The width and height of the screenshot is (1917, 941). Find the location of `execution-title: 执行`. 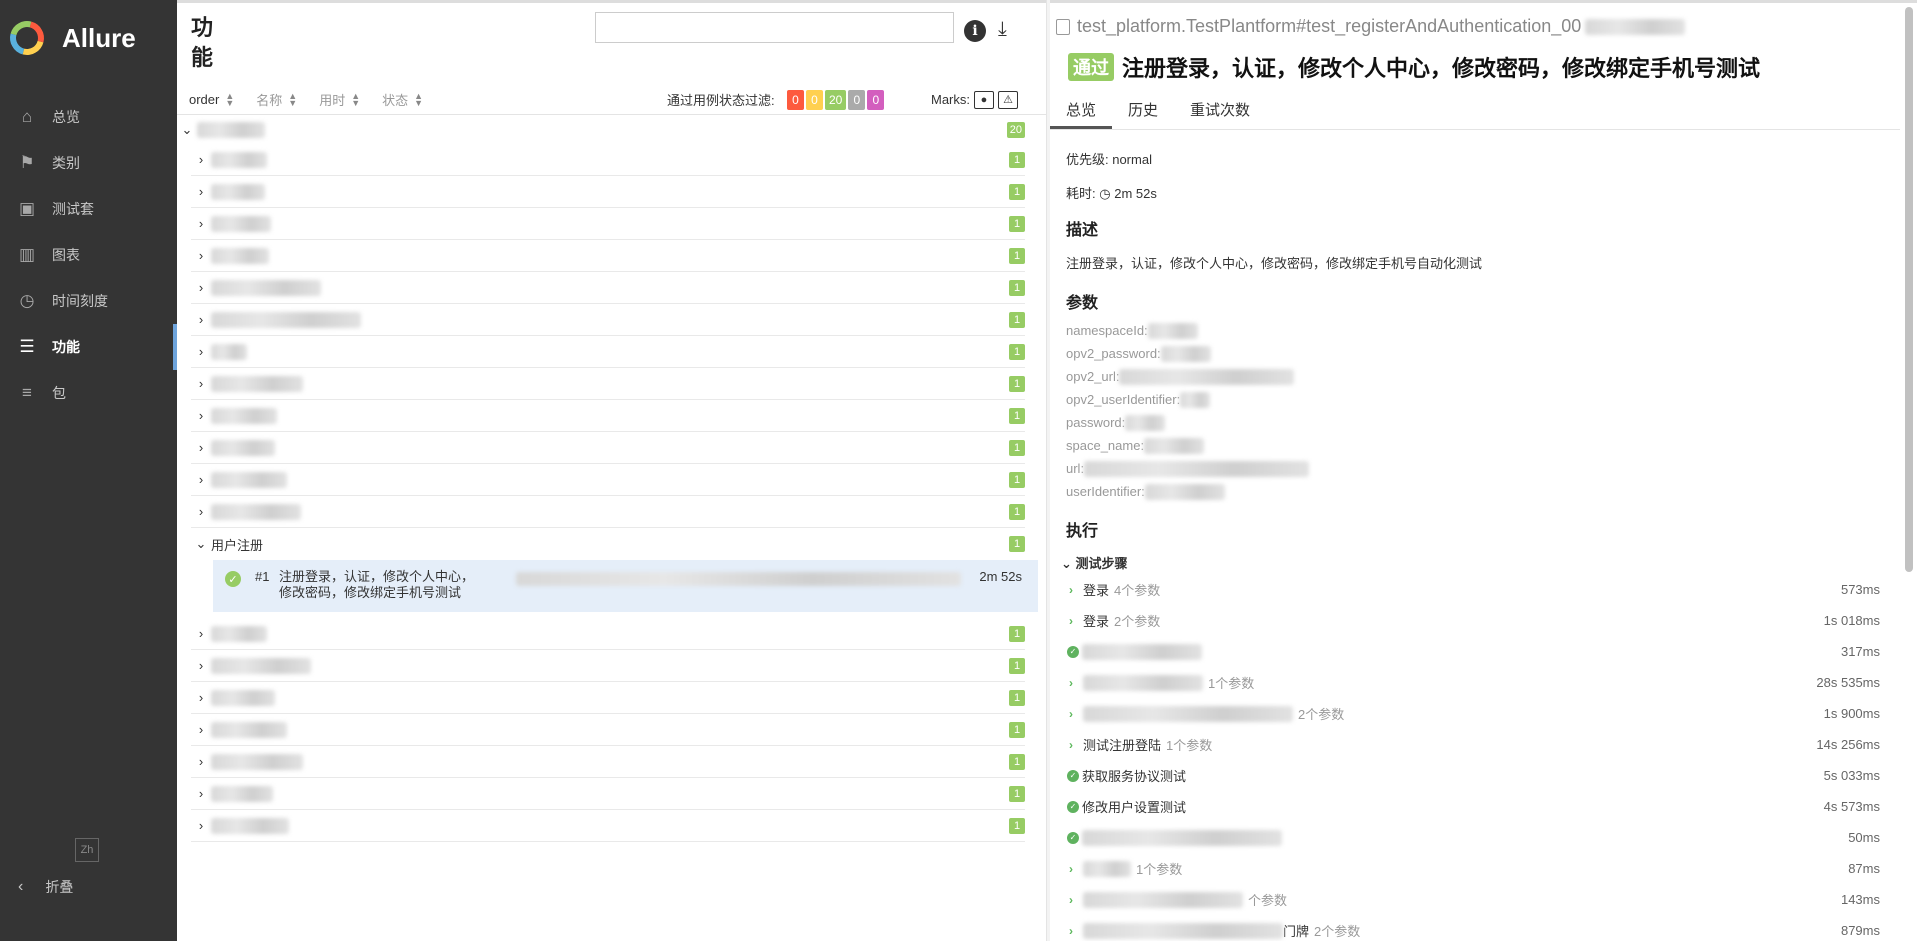

execution-title: 执行 is located at coordinates (1082, 531).